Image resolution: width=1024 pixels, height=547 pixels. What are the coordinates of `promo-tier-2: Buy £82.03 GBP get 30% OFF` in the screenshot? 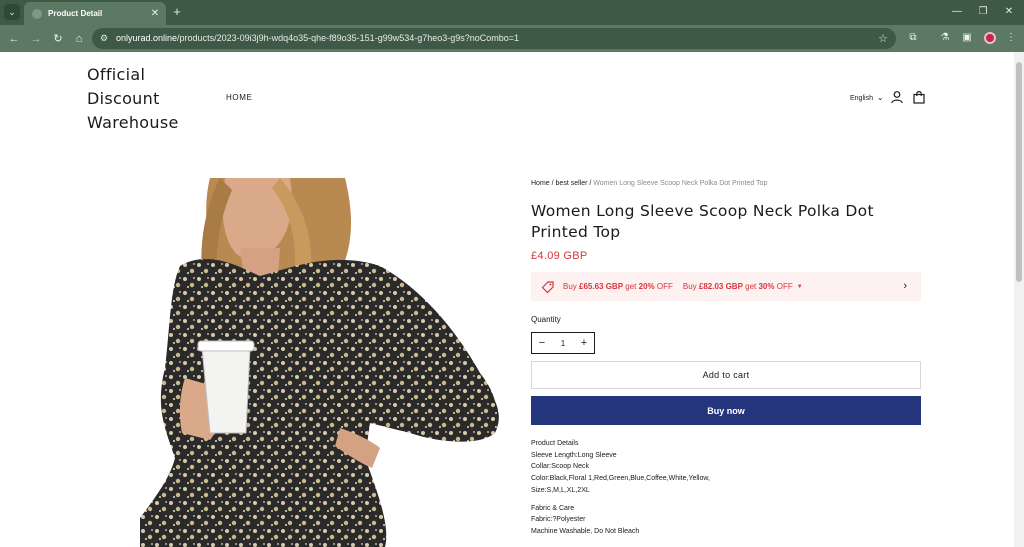 It's located at (738, 286).